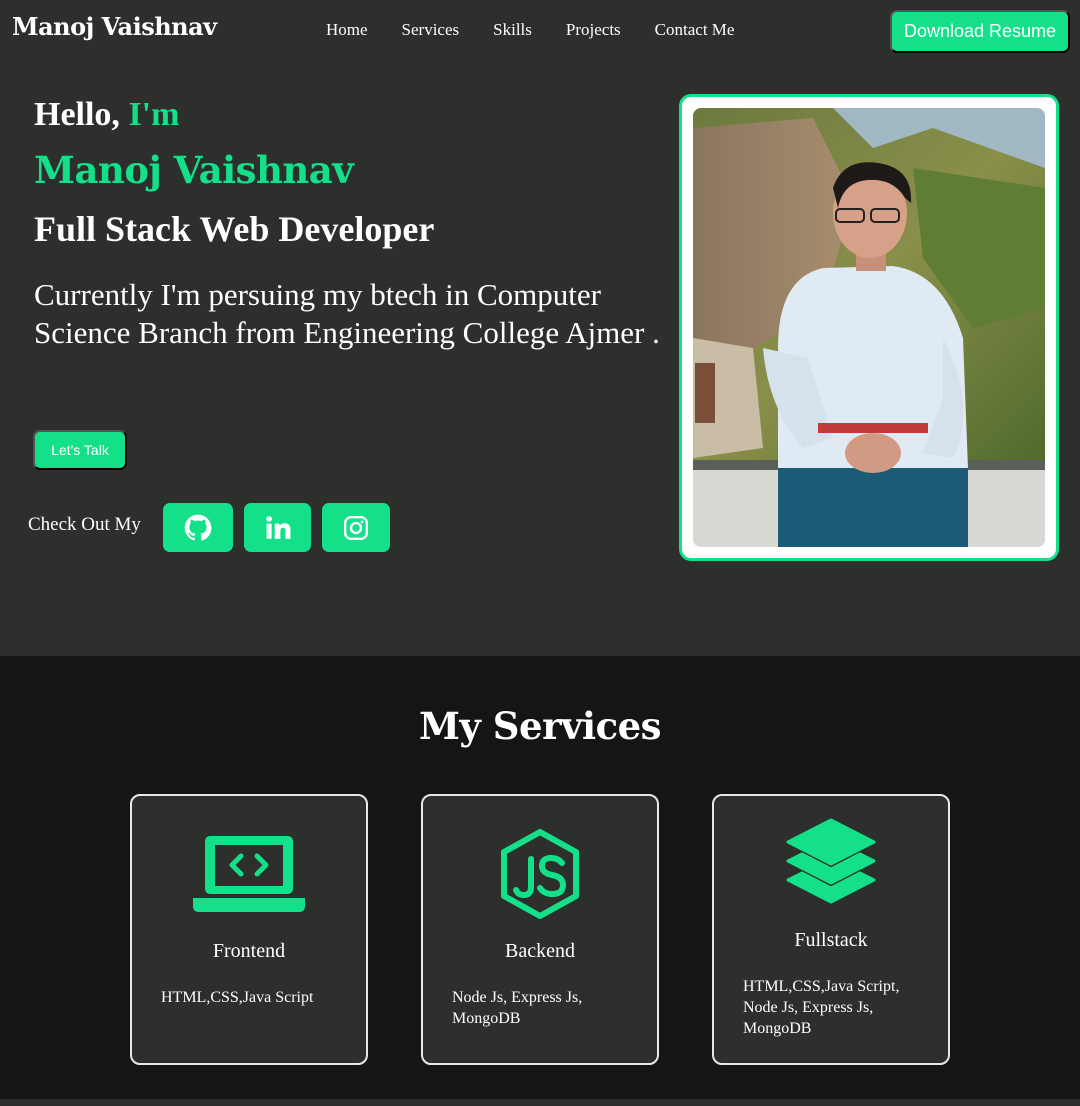 The width and height of the screenshot is (1080, 1106). Describe the element at coordinates (84, 524) in the screenshot. I see `check-out-label: Check Out My` at that location.